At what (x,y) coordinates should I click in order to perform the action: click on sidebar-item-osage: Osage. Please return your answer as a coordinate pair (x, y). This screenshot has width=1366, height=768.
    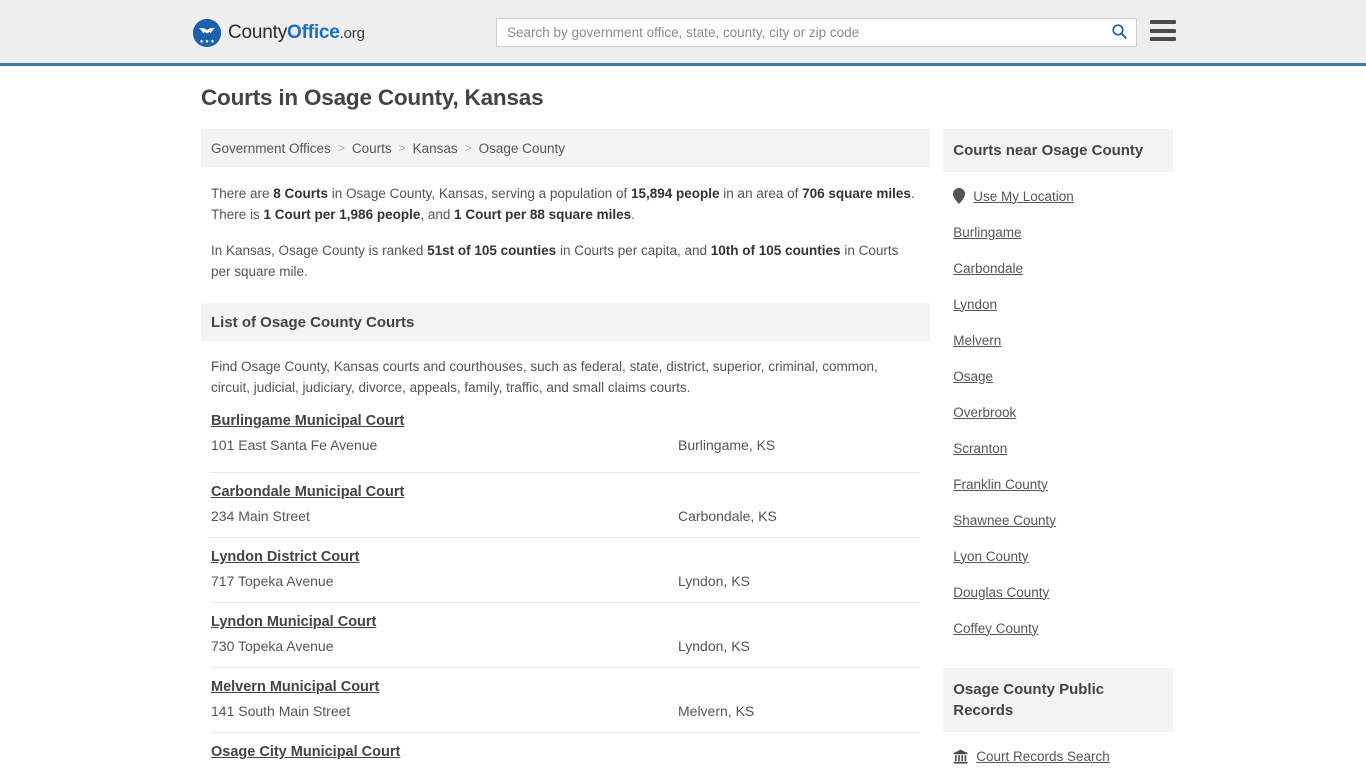
    Looking at the image, I should click on (1058, 376).